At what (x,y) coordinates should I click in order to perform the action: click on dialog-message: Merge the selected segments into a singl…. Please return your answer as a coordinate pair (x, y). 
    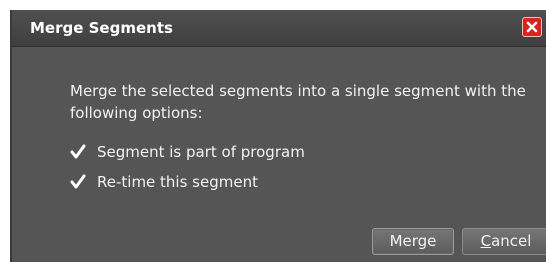
    Looking at the image, I should click on (298, 102).